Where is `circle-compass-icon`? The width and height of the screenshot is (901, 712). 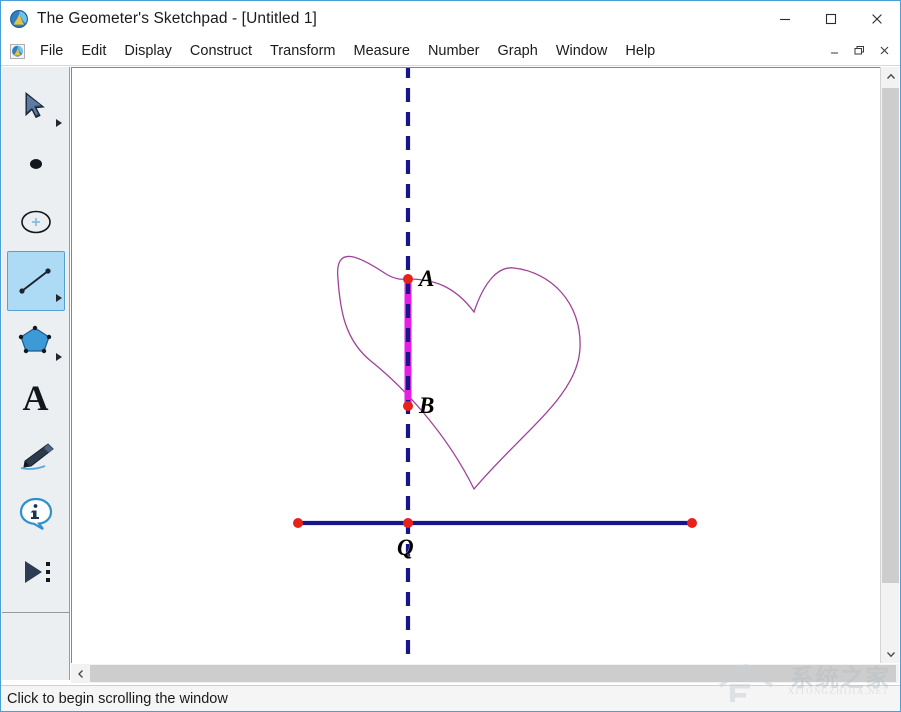
circle-compass-icon is located at coordinates (35, 222).